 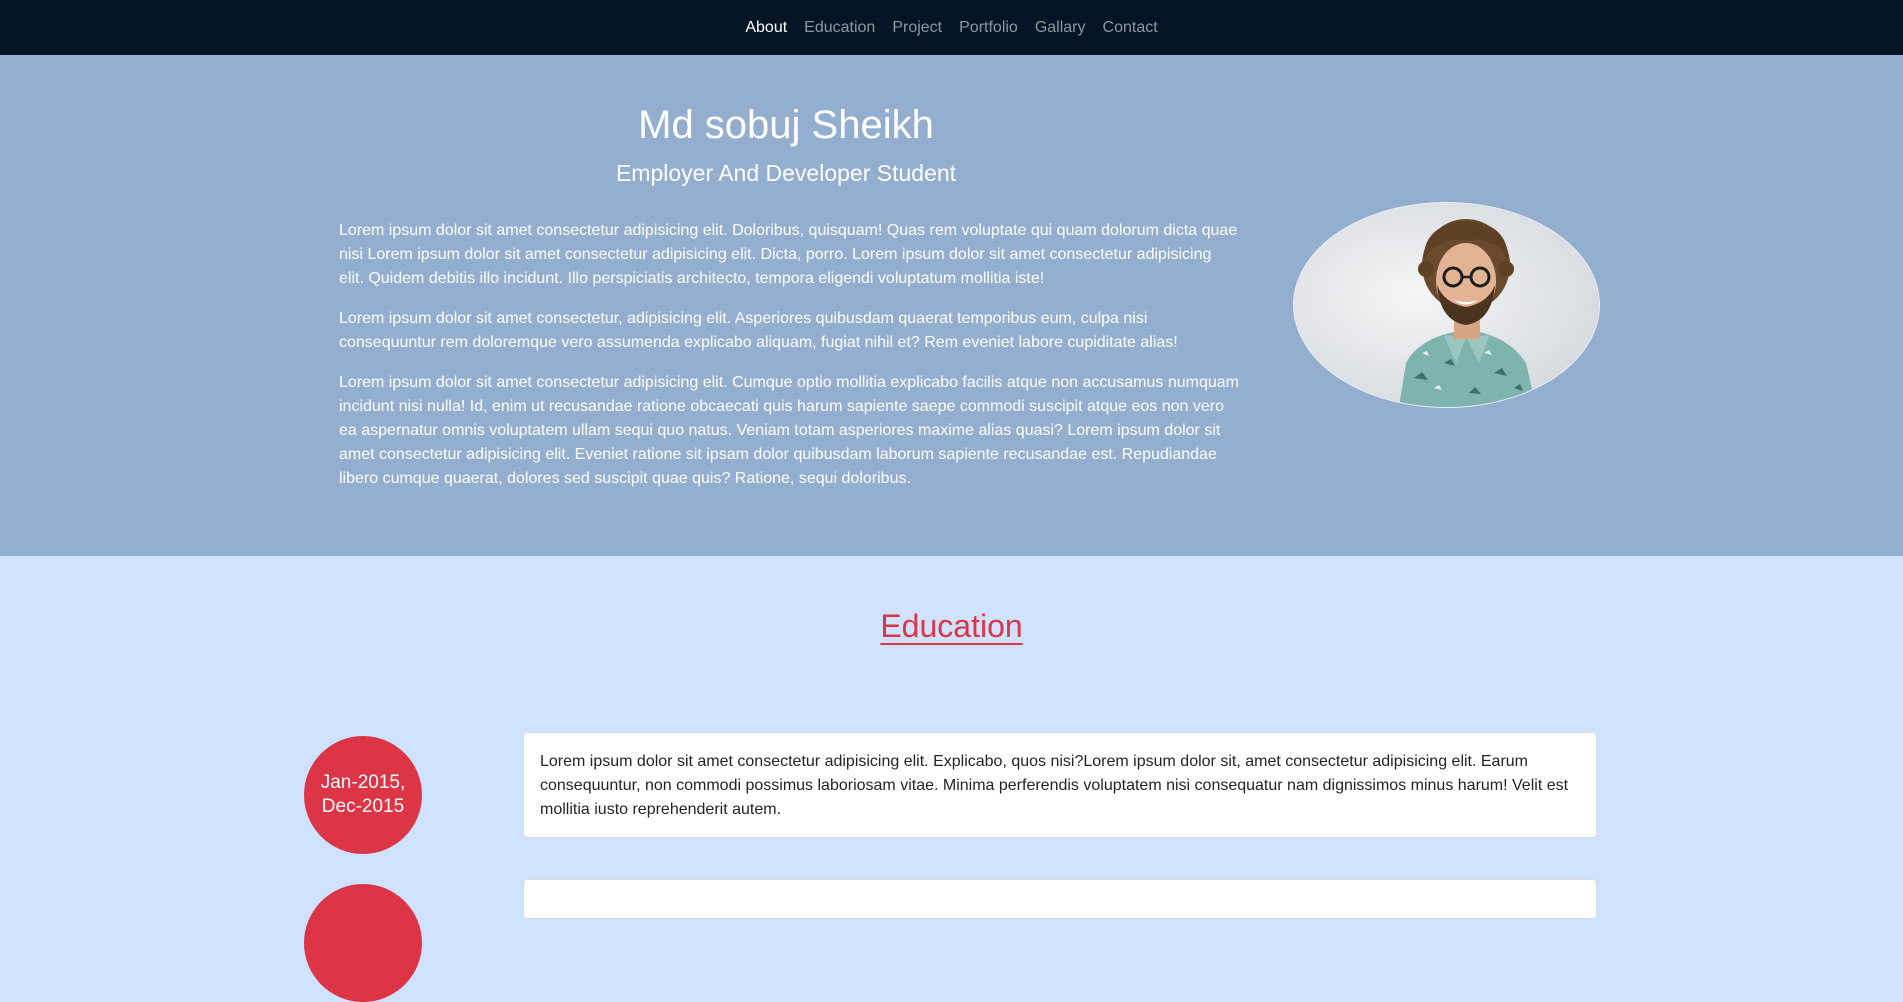 I want to click on education-card, so click(x=1060, y=899).